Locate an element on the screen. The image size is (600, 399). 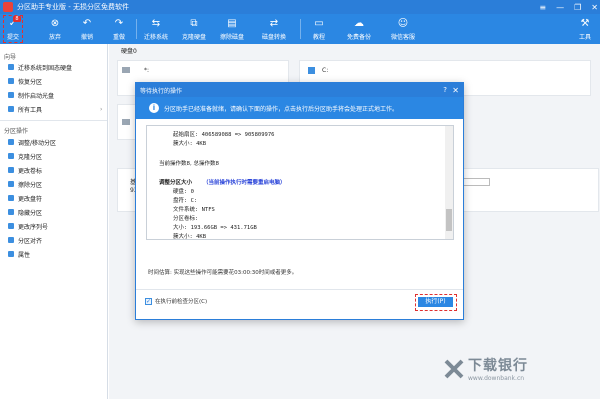
checkbox-checked-icon: ✓ is located at coordinates (148, 301).